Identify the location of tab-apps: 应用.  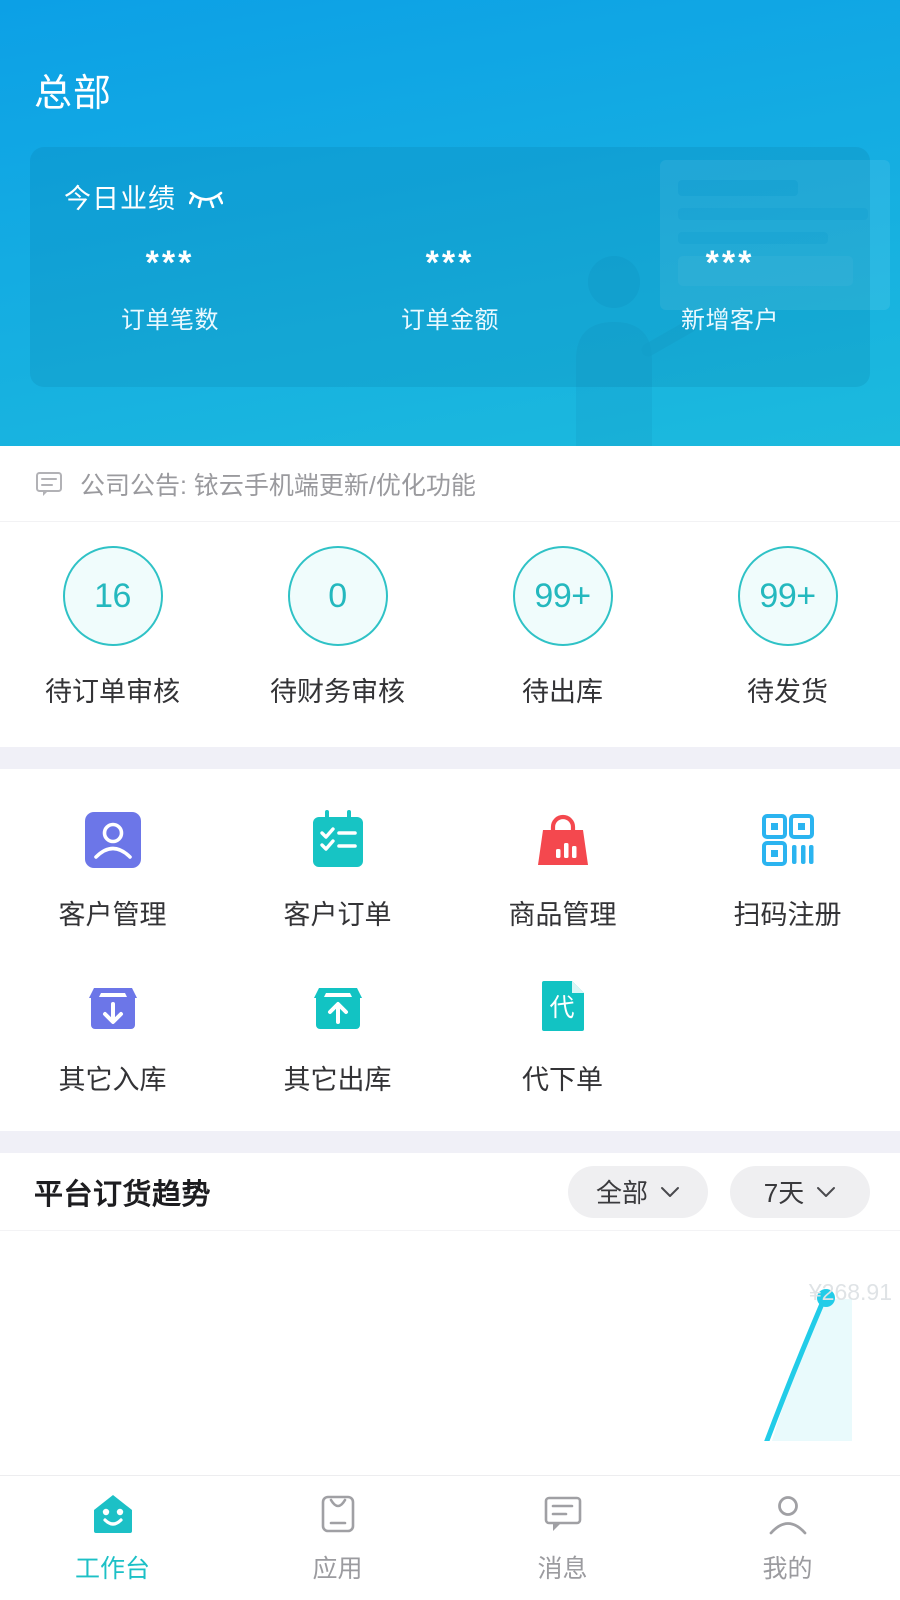
(337, 1538).